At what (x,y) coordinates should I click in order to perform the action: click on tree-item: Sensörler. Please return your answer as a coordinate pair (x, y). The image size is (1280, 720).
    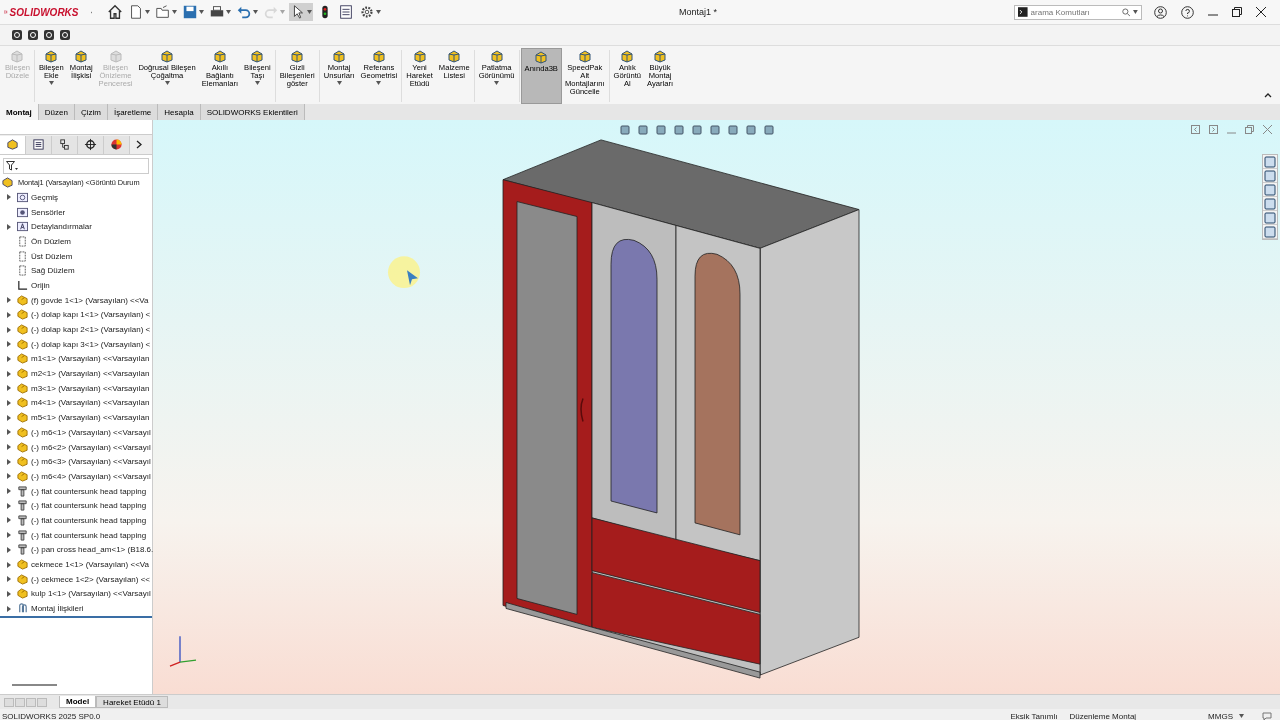
    Looking at the image, I should click on (48, 212).